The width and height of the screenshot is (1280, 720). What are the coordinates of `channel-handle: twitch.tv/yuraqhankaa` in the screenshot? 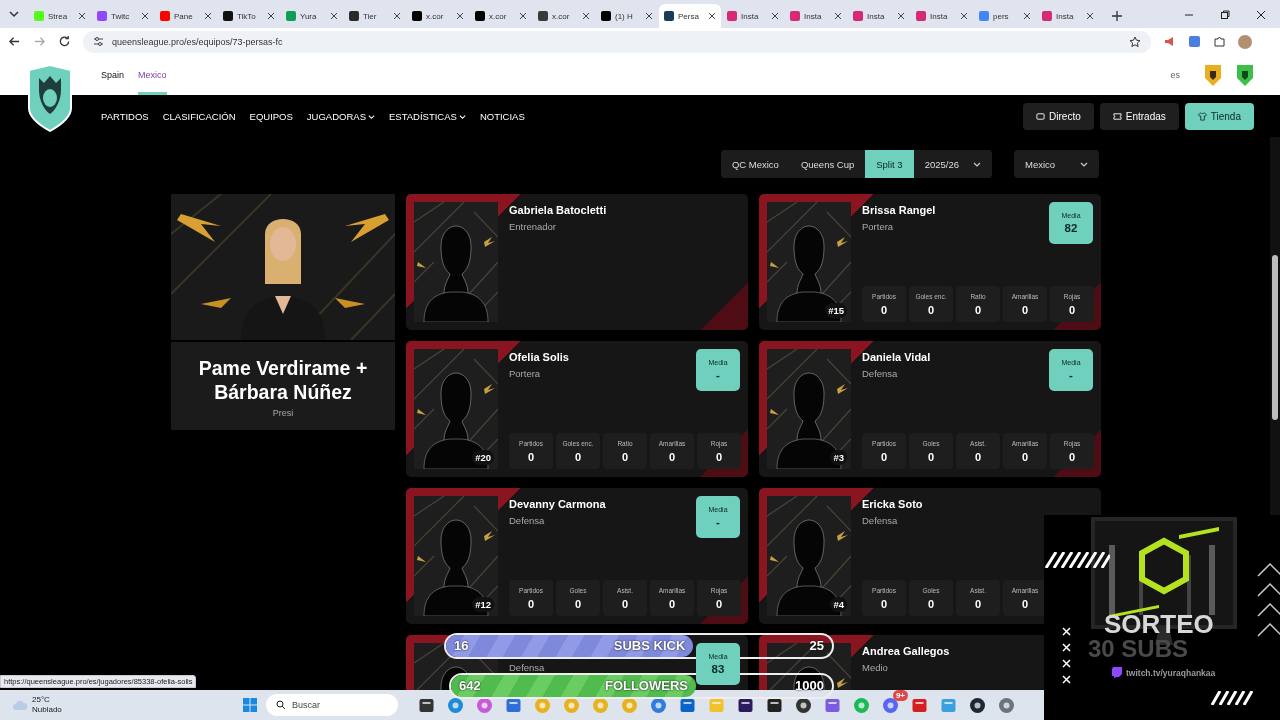 It's located at (1171, 672).